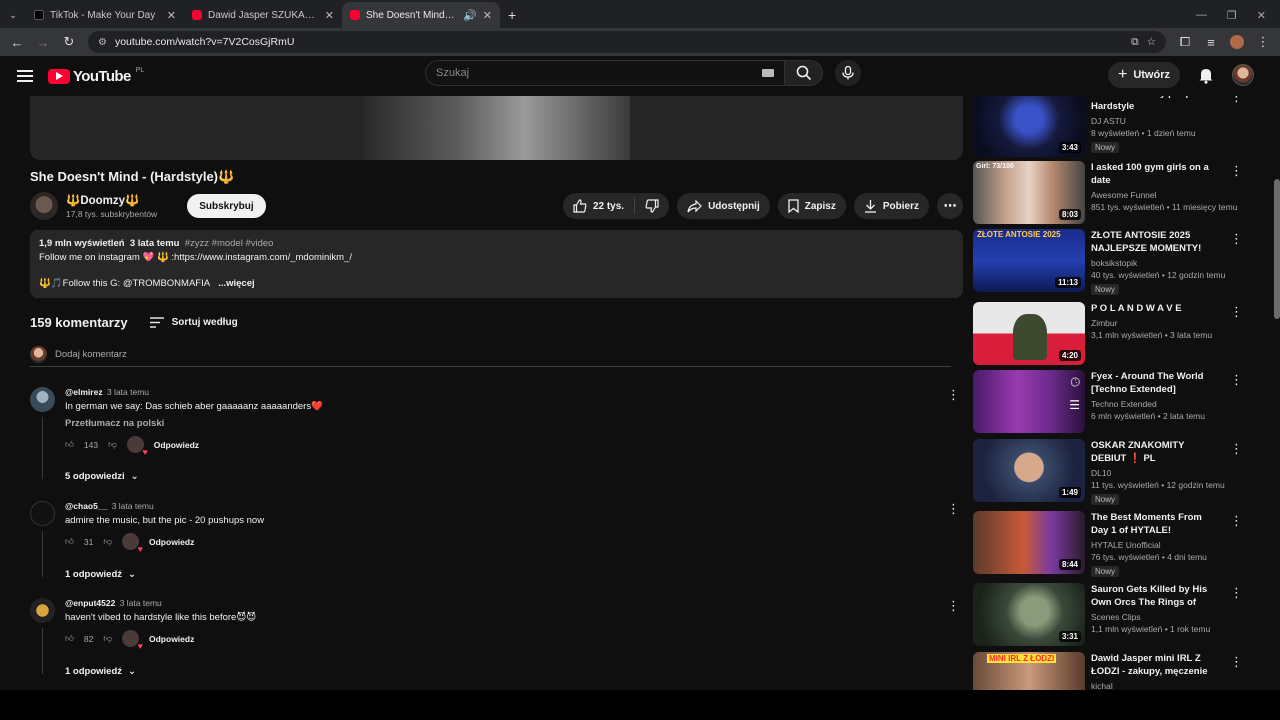 This screenshot has height=720, width=1280. What do you see at coordinates (1237, 42) in the screenshot?
I see `profile-avatar-icon` at bounding box center [1237, 42].